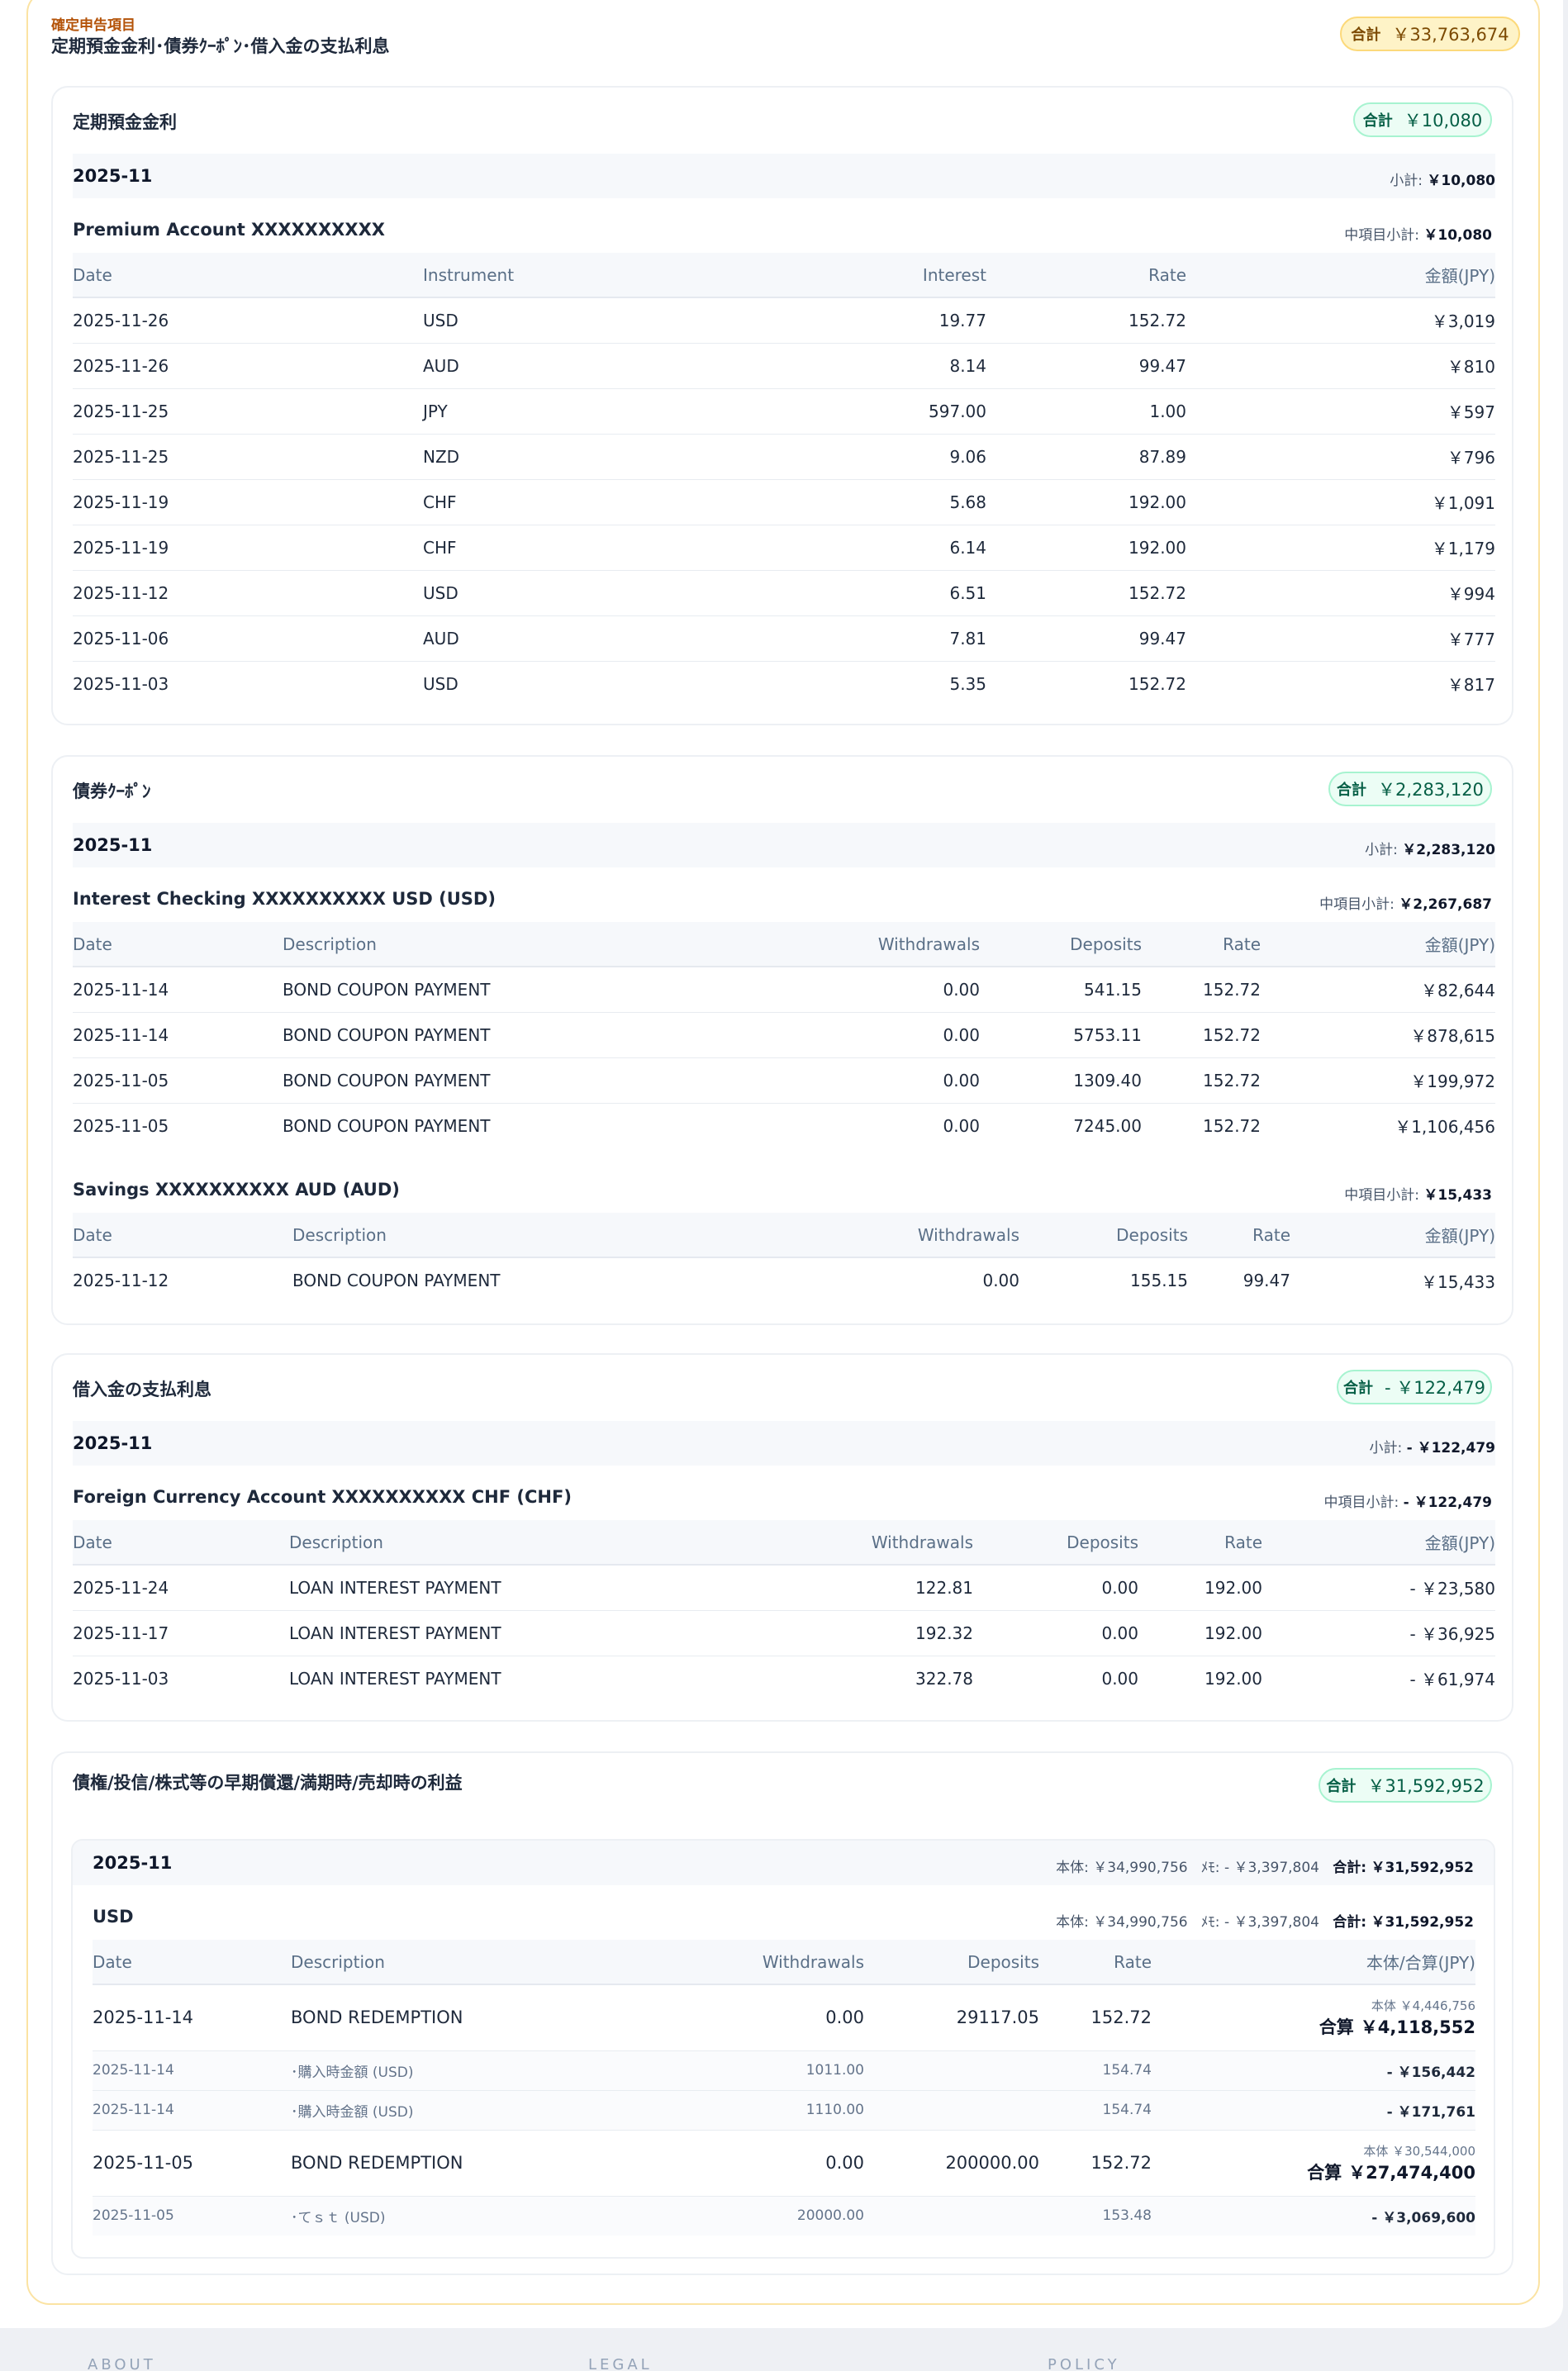 The image size is (1568, 2371). What do you see at coordinates (268, 1783) in the screenshot?
I see `card-title: 債権/投信/株式等の早期償還/満期時/売却時の利益` at bounding box center [268, 1783].